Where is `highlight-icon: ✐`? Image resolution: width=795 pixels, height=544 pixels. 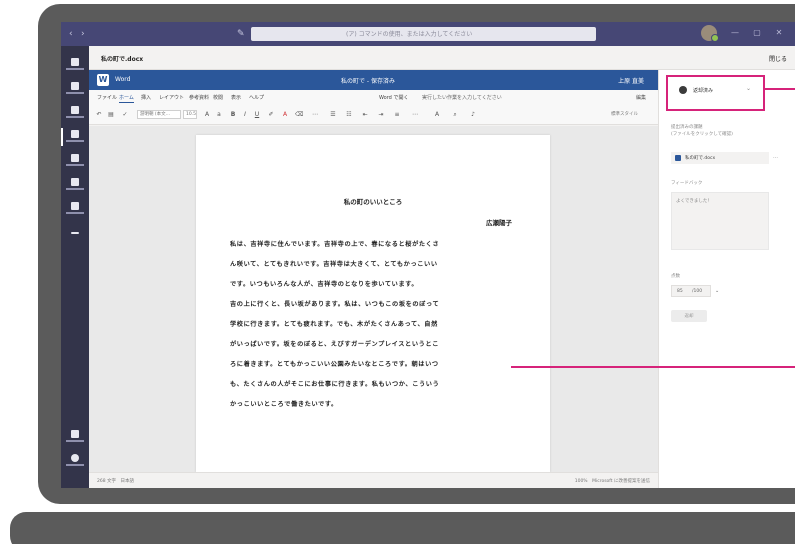 highlight-icon: ✐ is located at coordinates (271, 114).